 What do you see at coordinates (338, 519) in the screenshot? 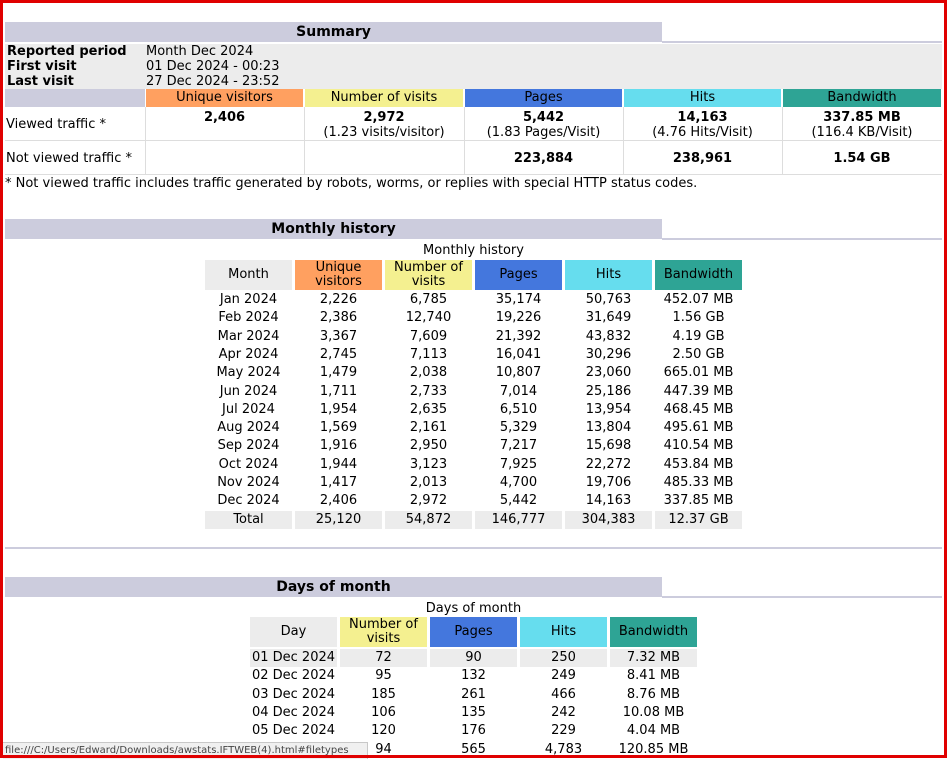
I see `total-unique-visitors-cell: 25,120` at bounding box center [338, 519].